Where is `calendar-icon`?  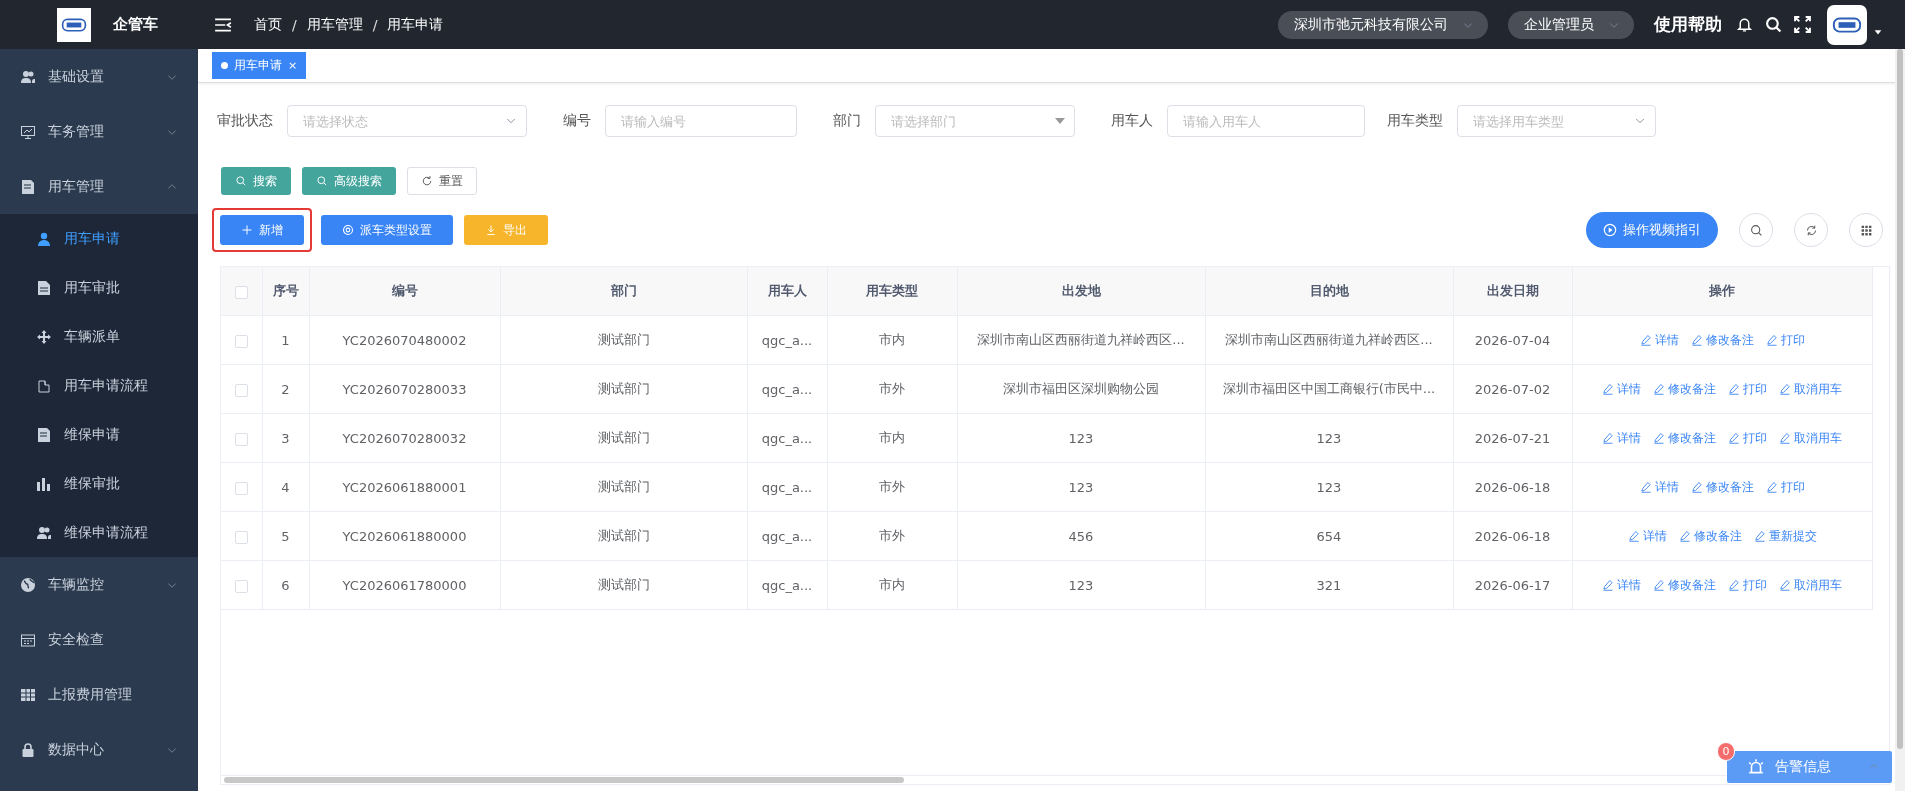
calendar-icon is located at coordinates (28, 639).